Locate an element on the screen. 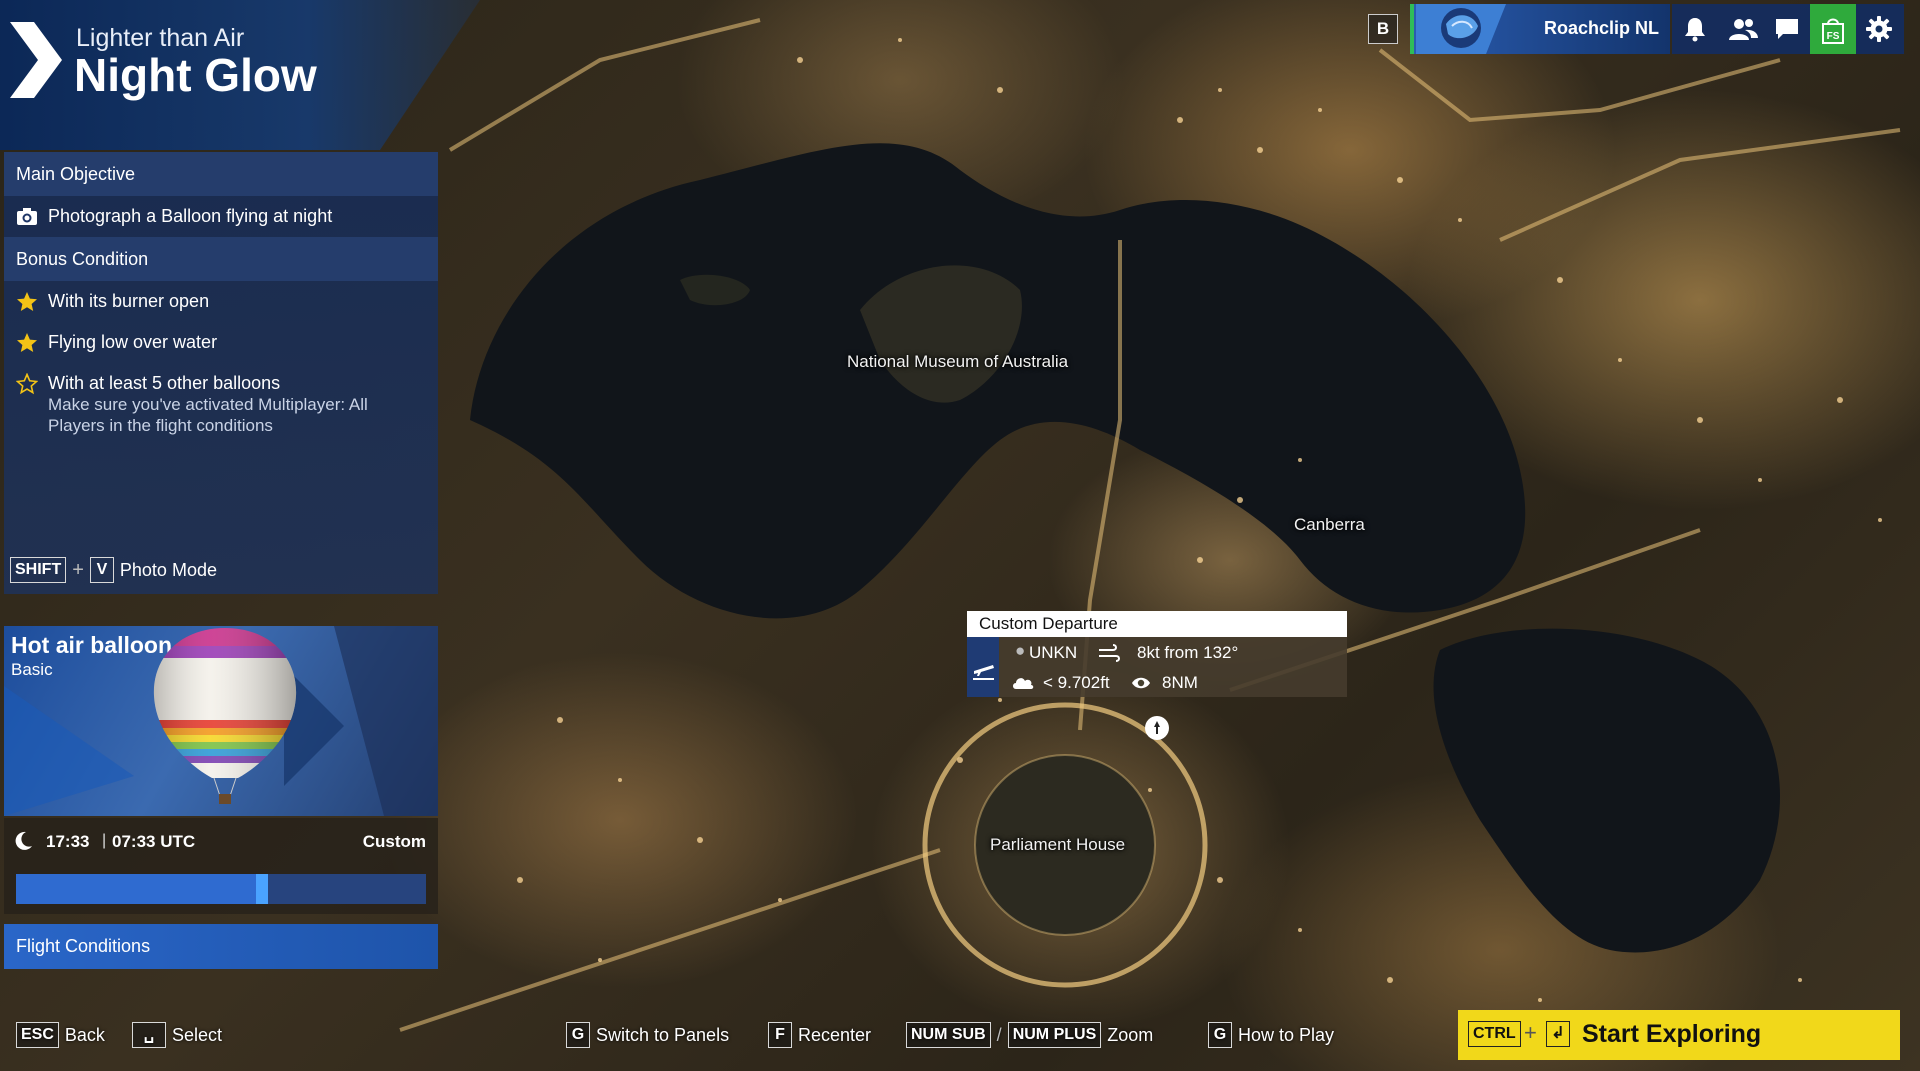  f-key: F is located at coordinates (780, 1035).